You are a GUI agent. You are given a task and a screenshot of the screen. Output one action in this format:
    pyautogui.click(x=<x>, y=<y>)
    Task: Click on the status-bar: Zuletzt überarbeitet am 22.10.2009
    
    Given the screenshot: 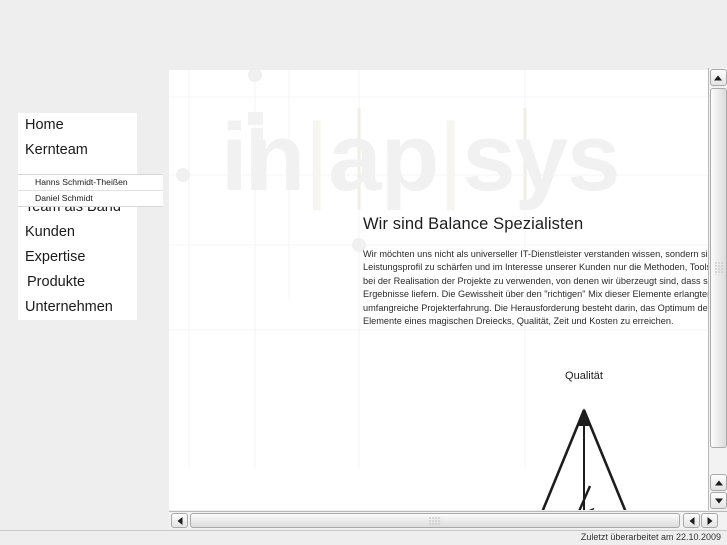 What is the action you would take?
    pyautogui.click(x=363, y=537)
    